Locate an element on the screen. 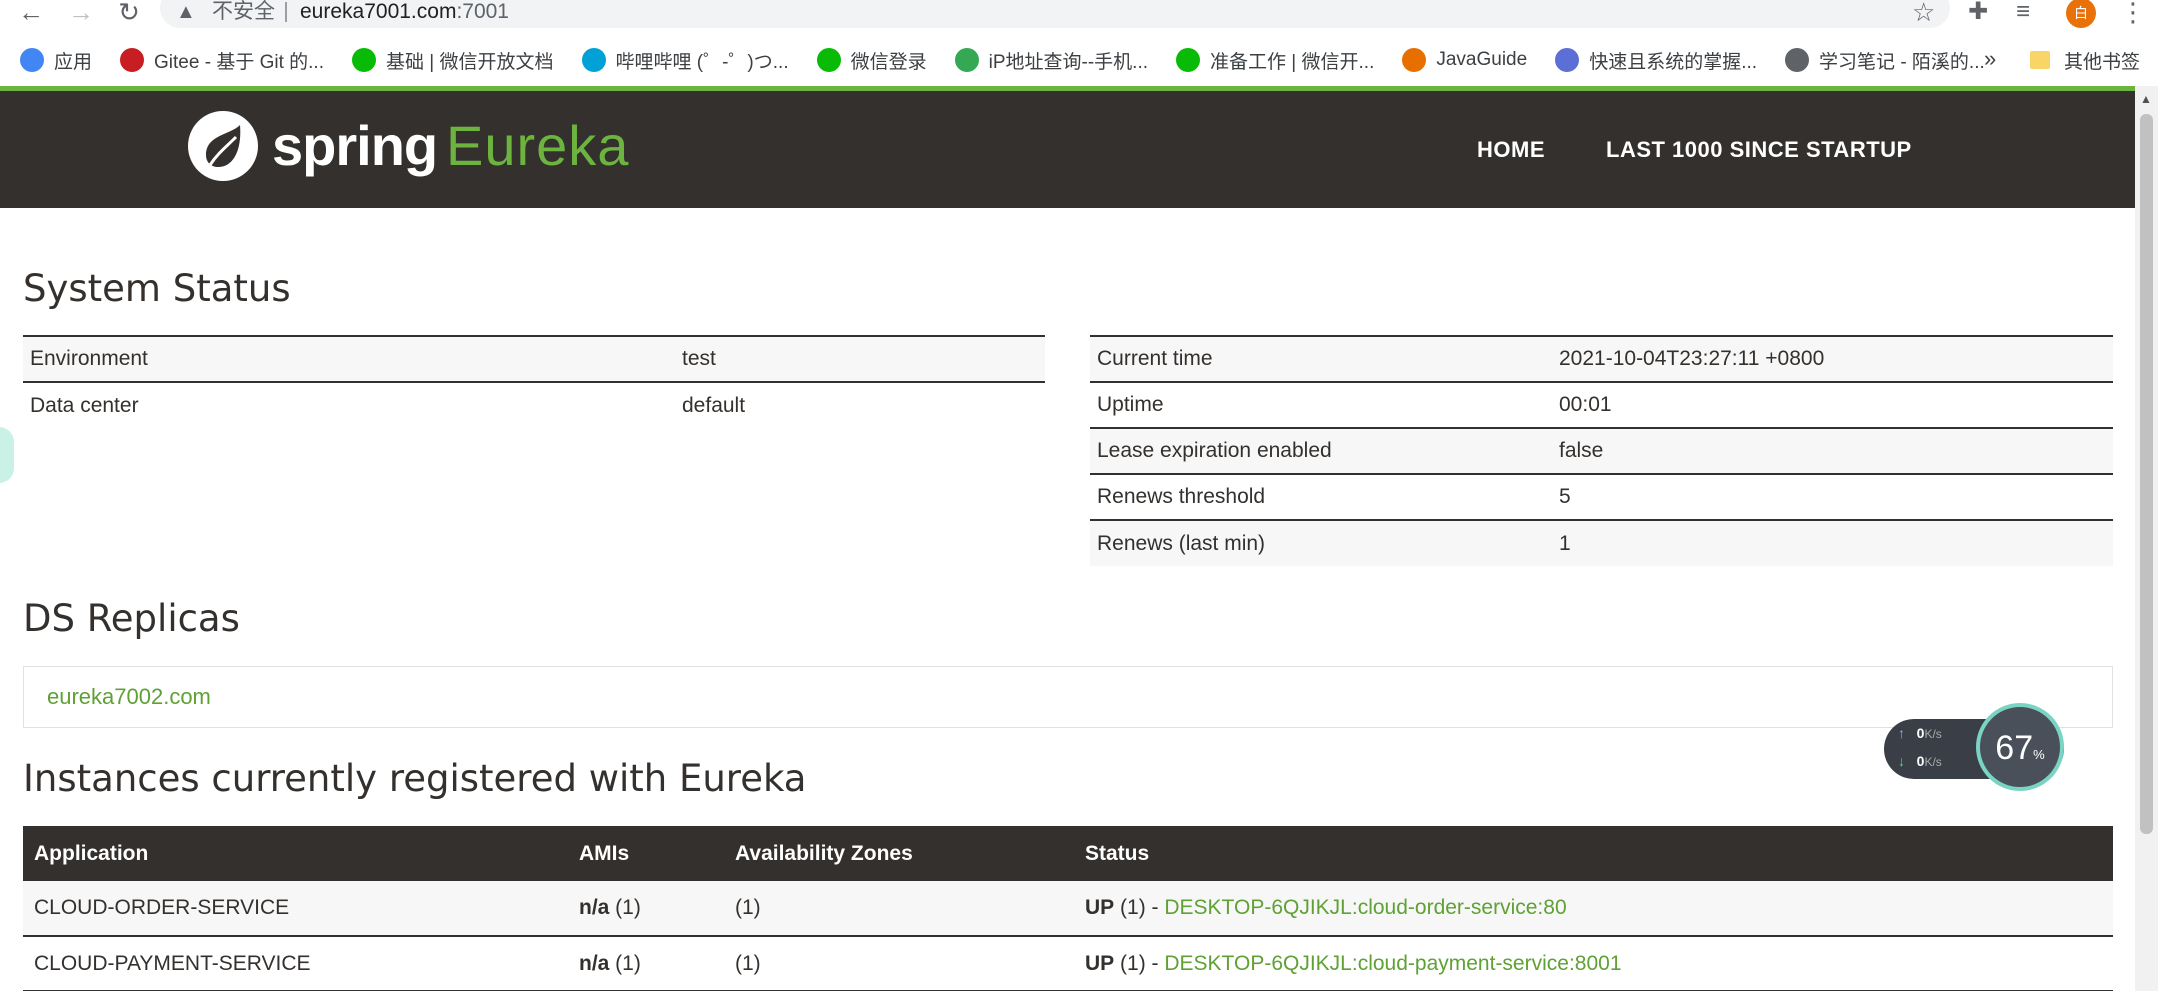  url-text: eureka7001.com:7001 is located at coordinates (404, 12).